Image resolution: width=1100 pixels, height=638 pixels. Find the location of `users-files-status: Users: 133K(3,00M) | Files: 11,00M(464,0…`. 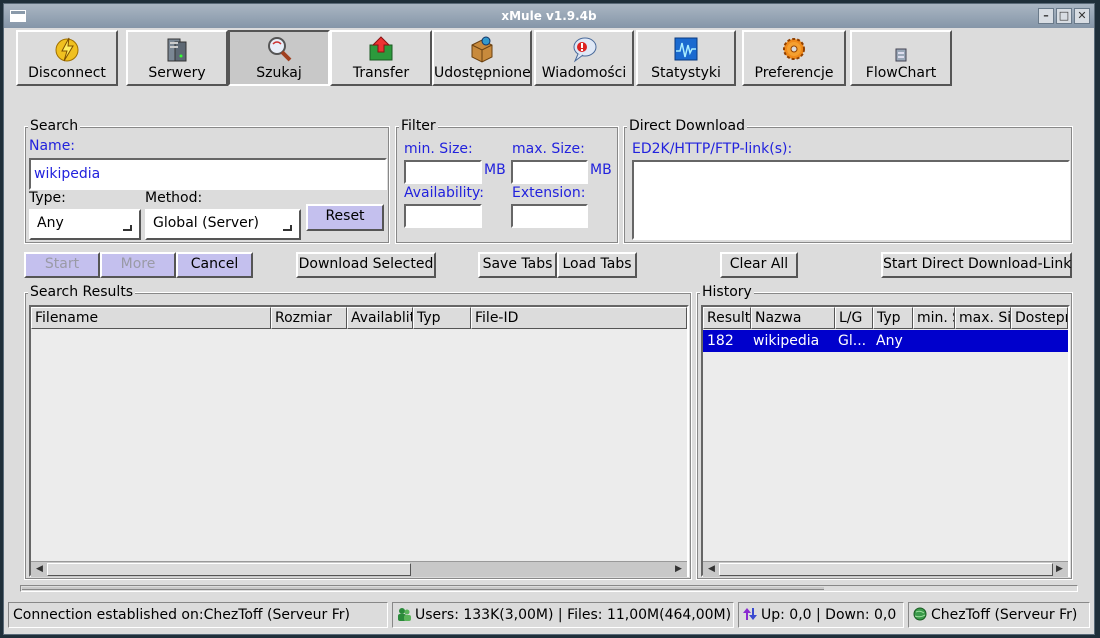

users-files-status: Users: 133K(3,00M) | Files: 11,00M(464,0… is located at coordinates (563, 615).